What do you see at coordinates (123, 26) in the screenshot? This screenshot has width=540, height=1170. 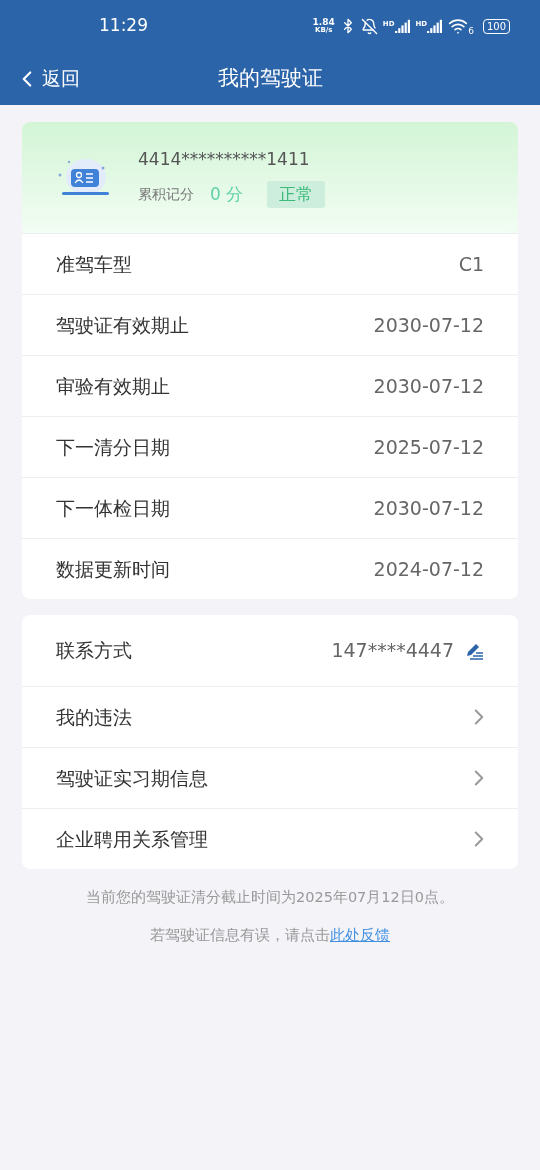 I see `status-time: 11:29` at bounding box center [123, 26].